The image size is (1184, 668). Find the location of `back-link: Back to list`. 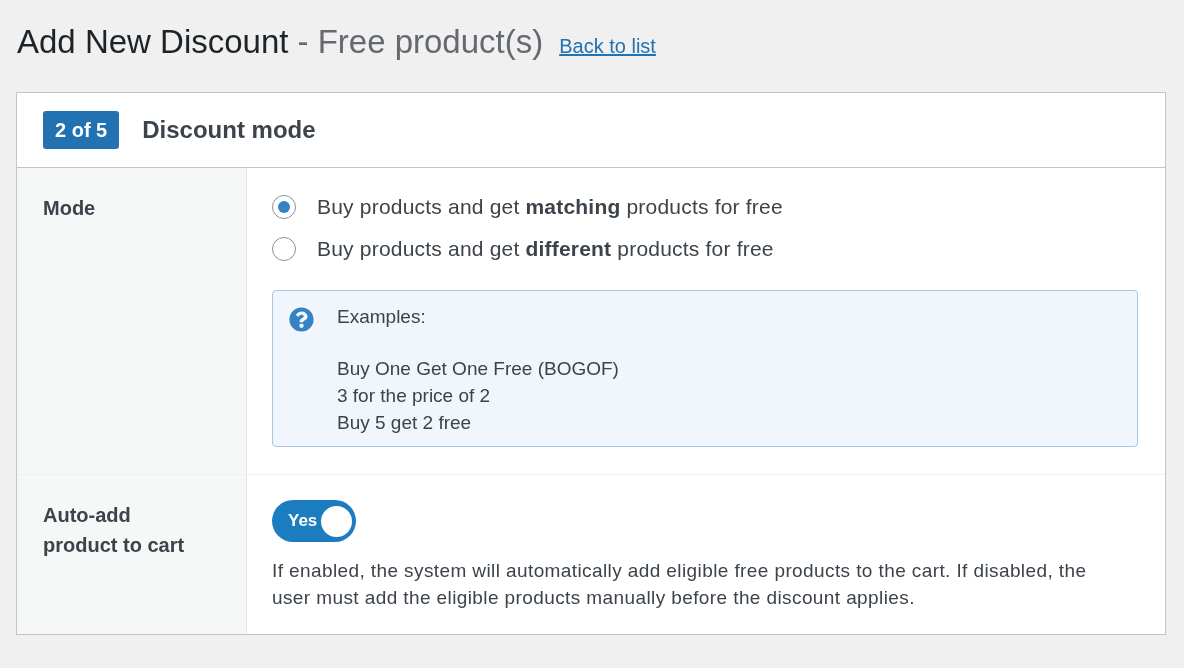

back-link: Back to list is located at coordinates (607, 46).